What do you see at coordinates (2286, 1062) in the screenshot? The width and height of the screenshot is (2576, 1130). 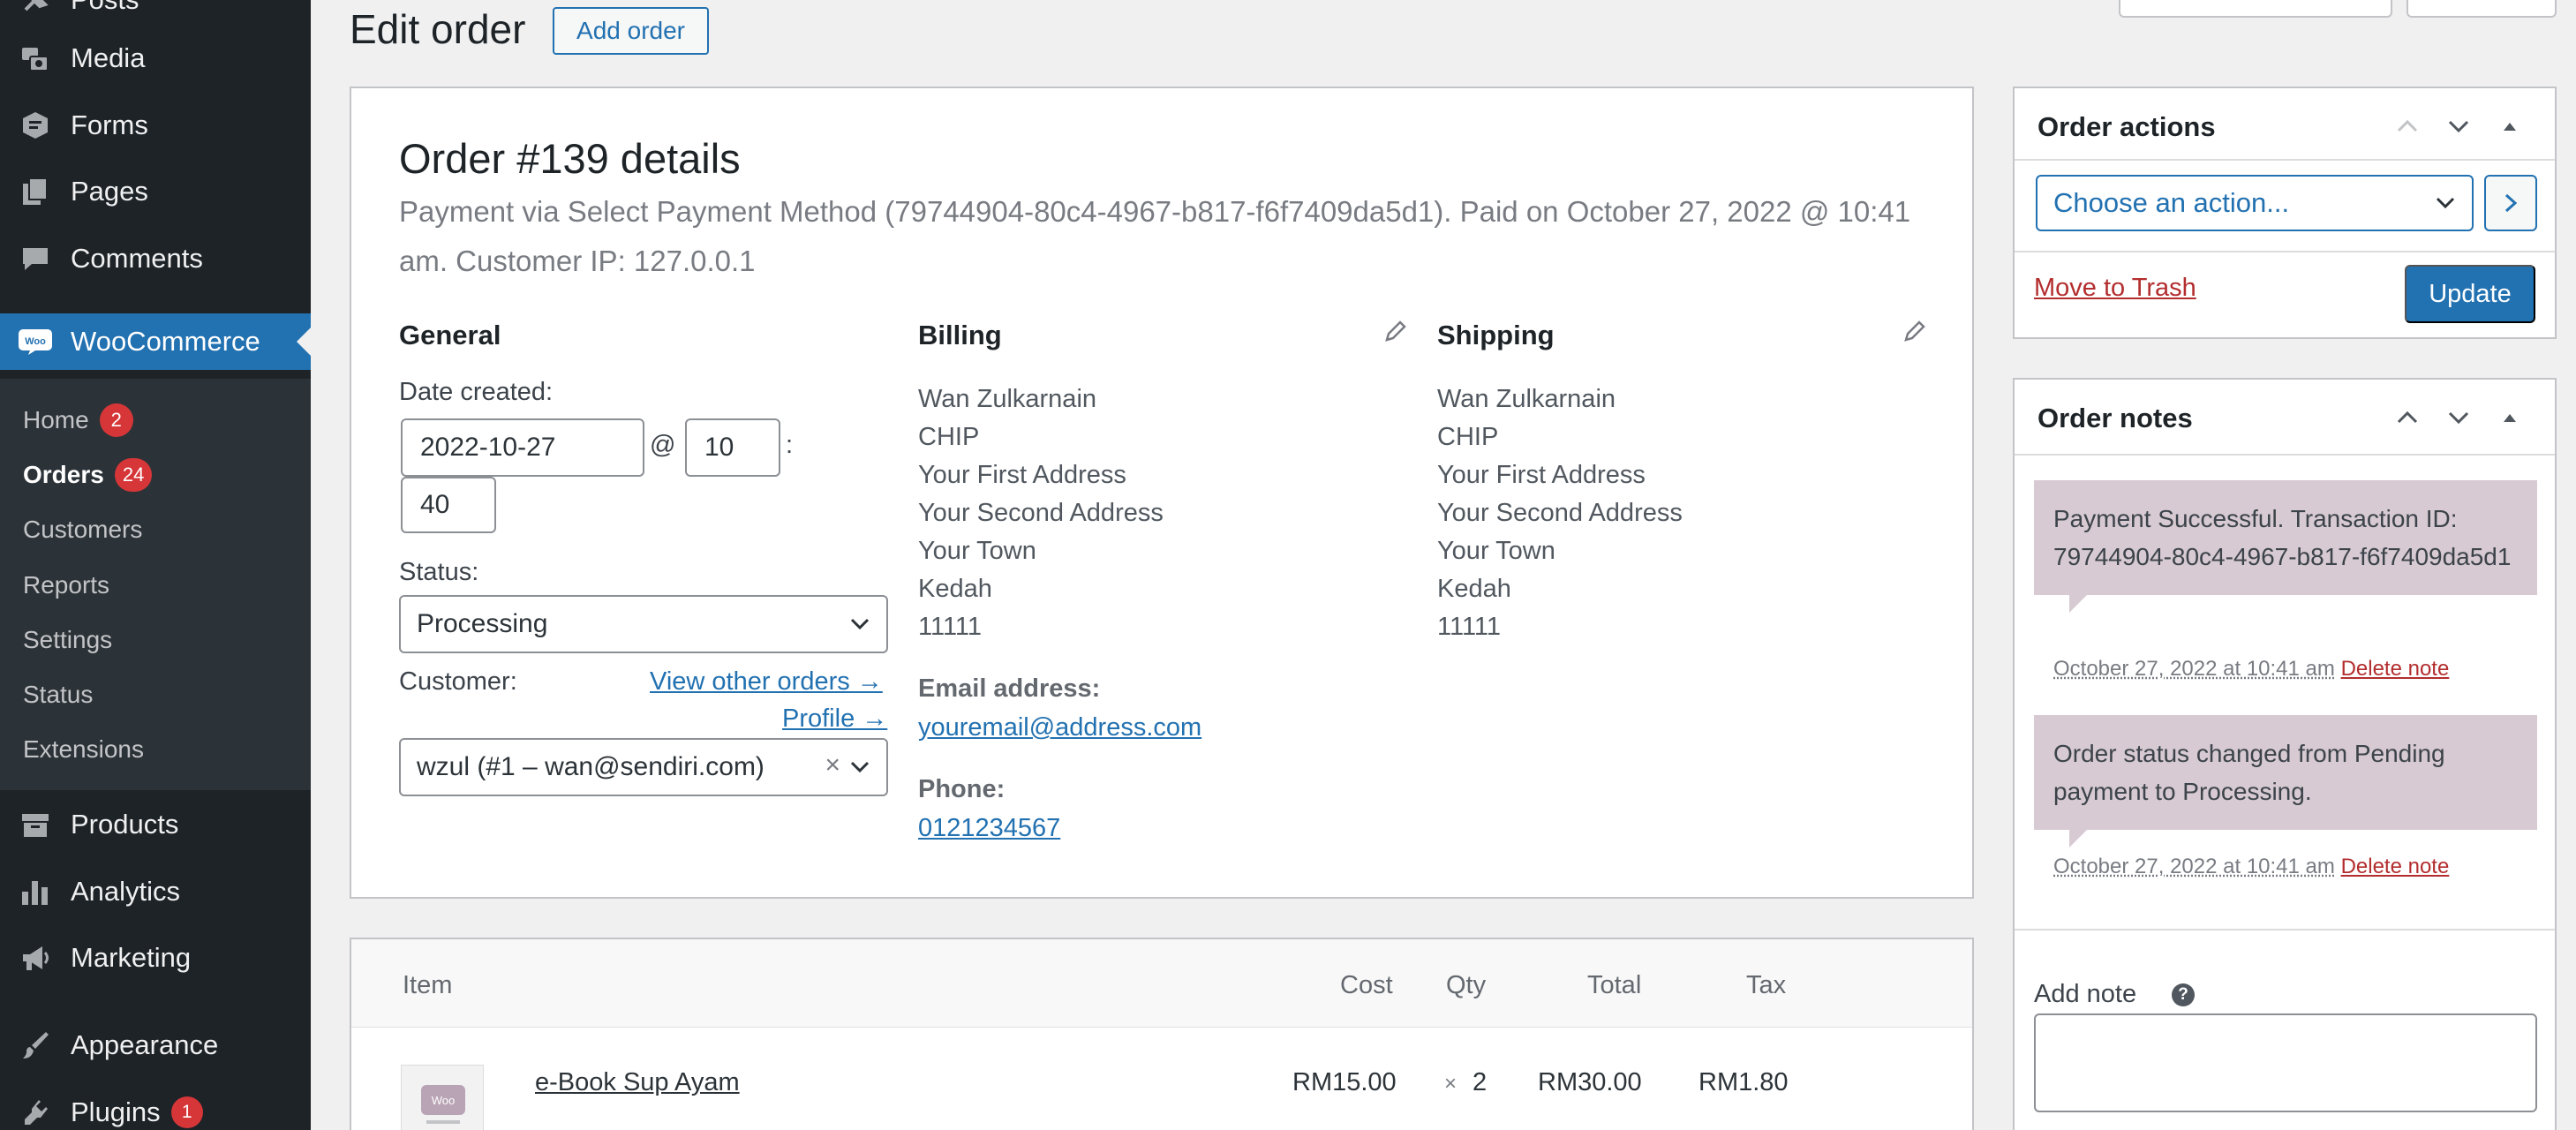 I see `add-note-textarea` at bounding box center [2286, 1062].